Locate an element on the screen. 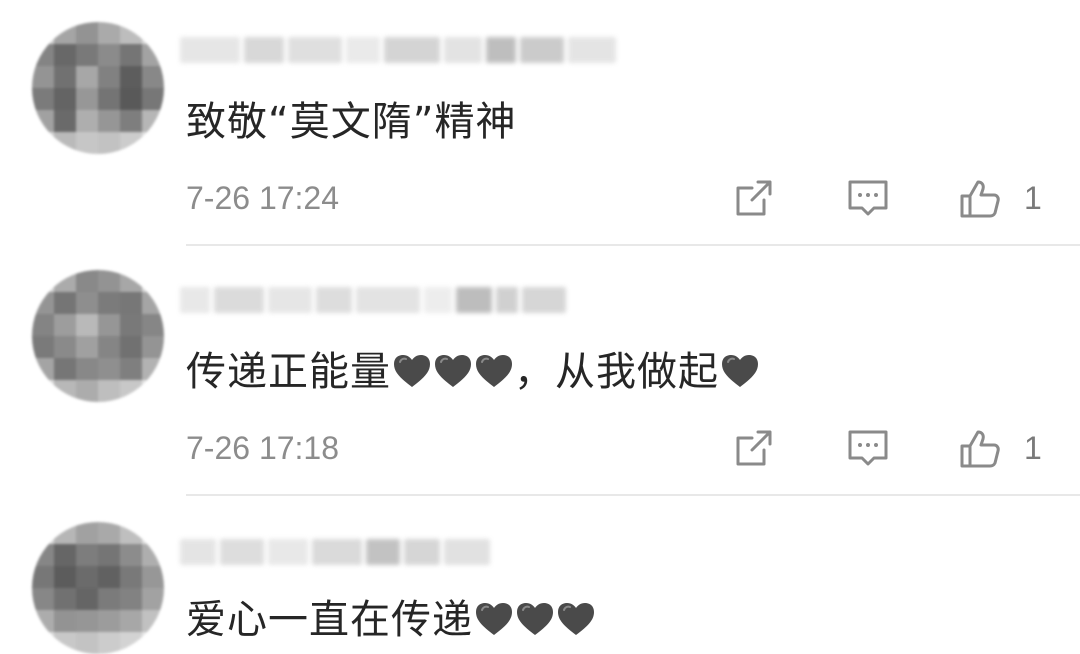 Image resolution: width=1080 pixels, height=654 pixels. comment-text-part: 爱心一直在传递 is located at coordinates (329, 620).